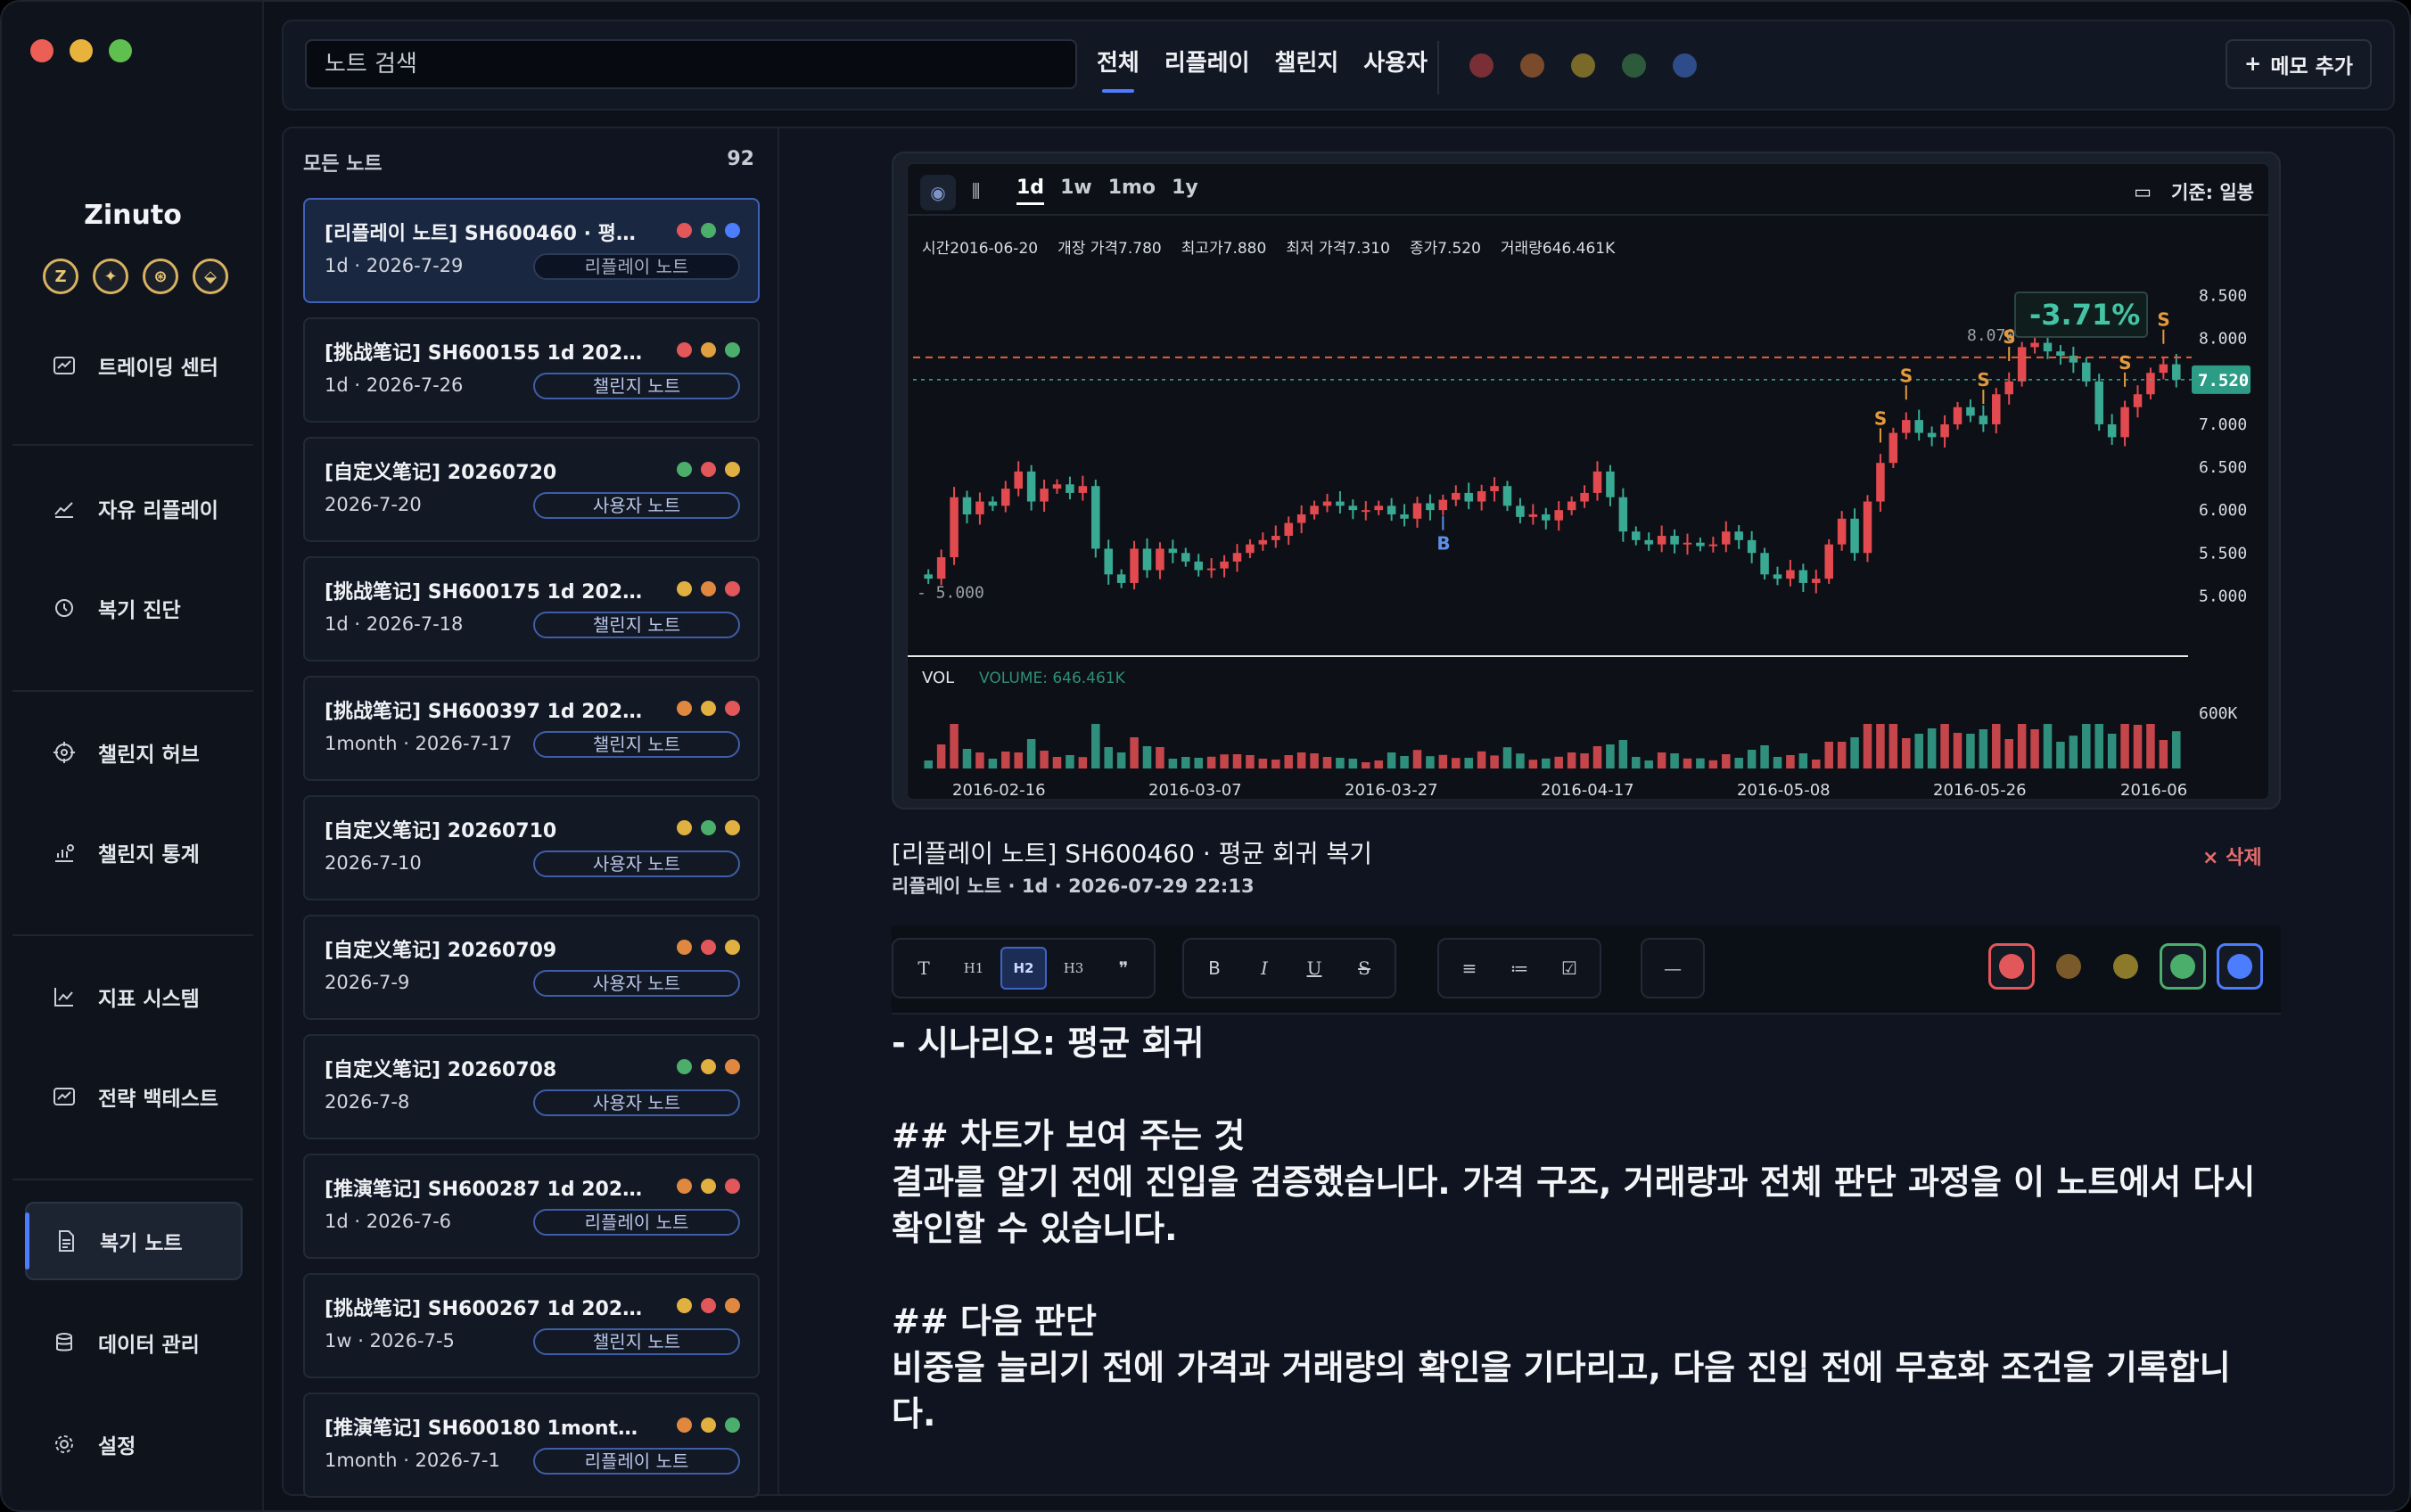 The image size is (2411, 1512). Describe the element at coordinates (134, 365) in the screenshot. I see `sidebar-item-trading-center: 트레이딩 센터` at that location.